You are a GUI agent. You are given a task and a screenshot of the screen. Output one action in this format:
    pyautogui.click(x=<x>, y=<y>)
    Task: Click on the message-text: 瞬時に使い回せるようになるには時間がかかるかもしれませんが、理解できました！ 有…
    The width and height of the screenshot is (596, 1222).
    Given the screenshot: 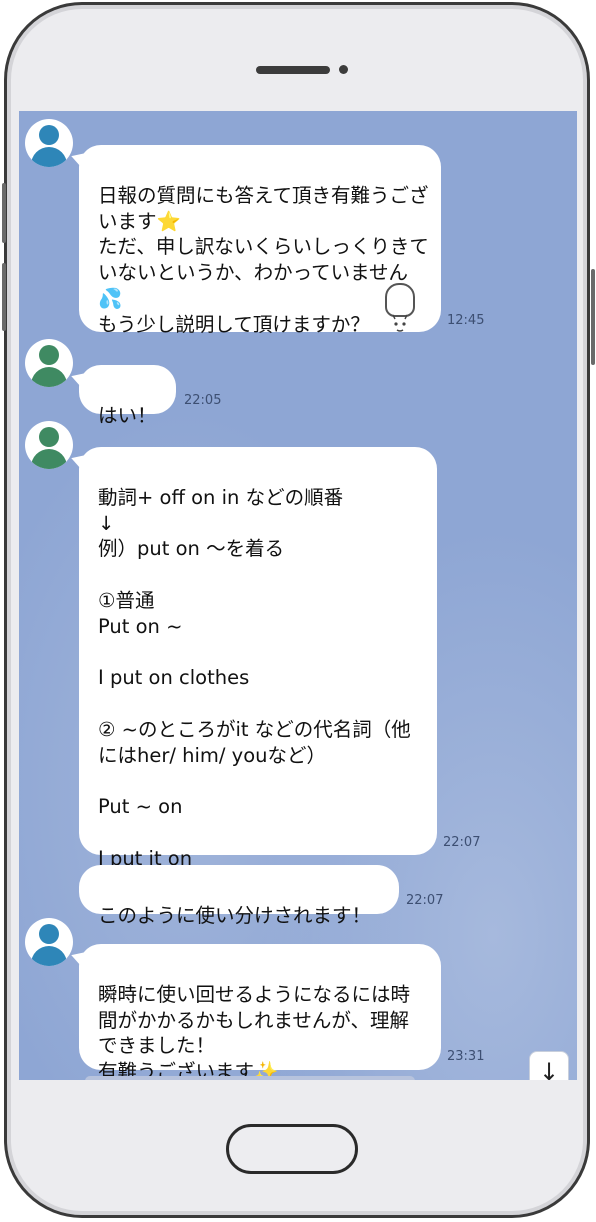 What is the action you would take?
    pyautogui.click(x=254, y=1031)
    